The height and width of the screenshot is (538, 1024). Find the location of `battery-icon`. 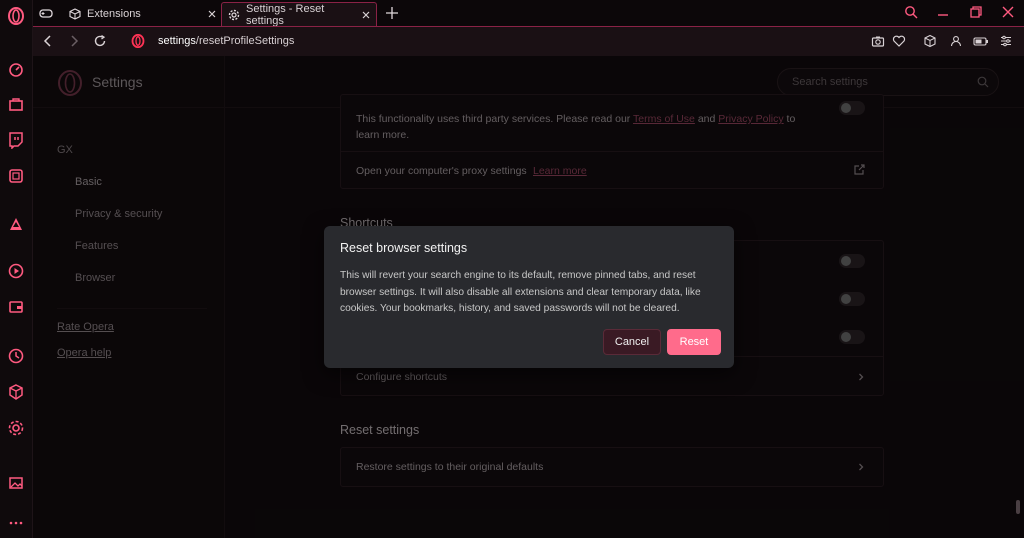

battery-icon is located at coordinates (980, 41).